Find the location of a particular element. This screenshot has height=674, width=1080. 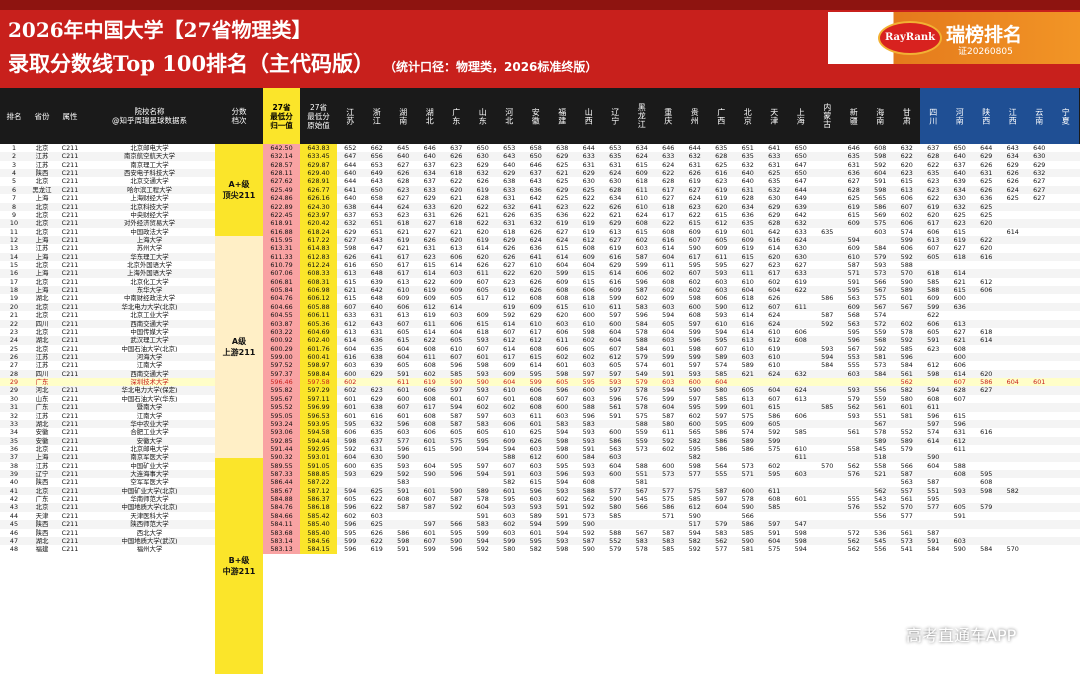

cell-score: 658 is located at coordinates (535, 148).